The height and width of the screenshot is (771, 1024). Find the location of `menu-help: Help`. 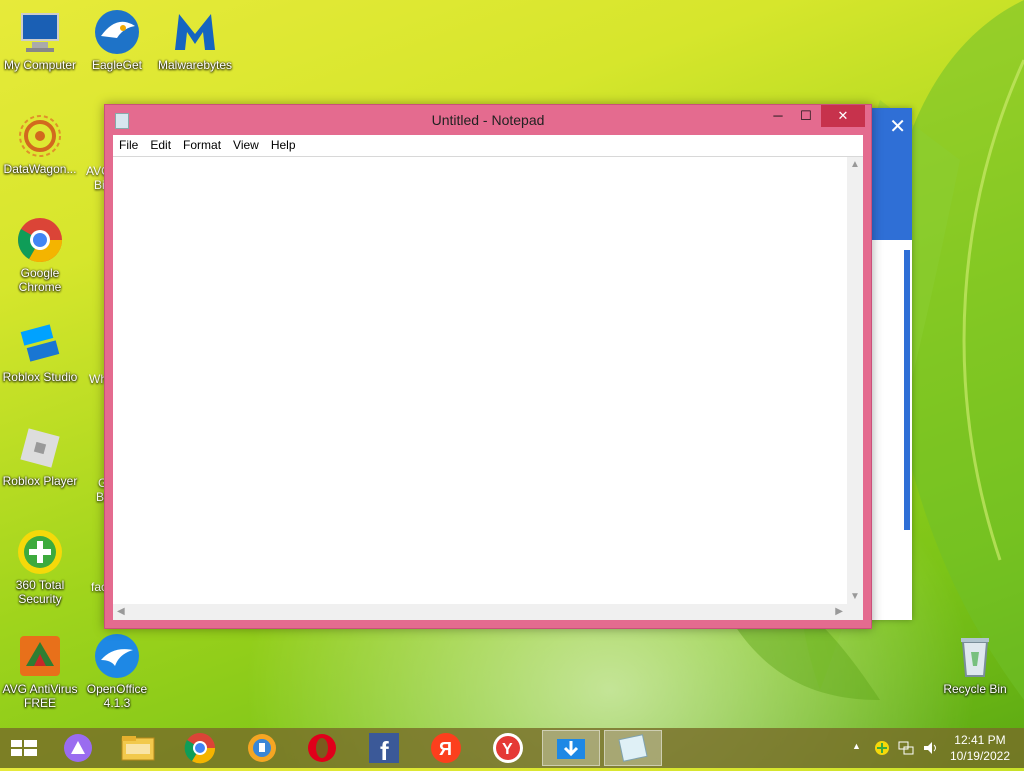

menu-help: Help is located at coordinates (283, 145).